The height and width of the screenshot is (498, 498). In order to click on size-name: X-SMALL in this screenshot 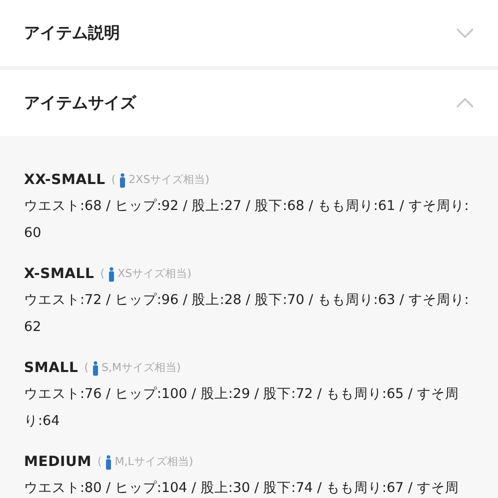, I will do `click(59, 274)`.